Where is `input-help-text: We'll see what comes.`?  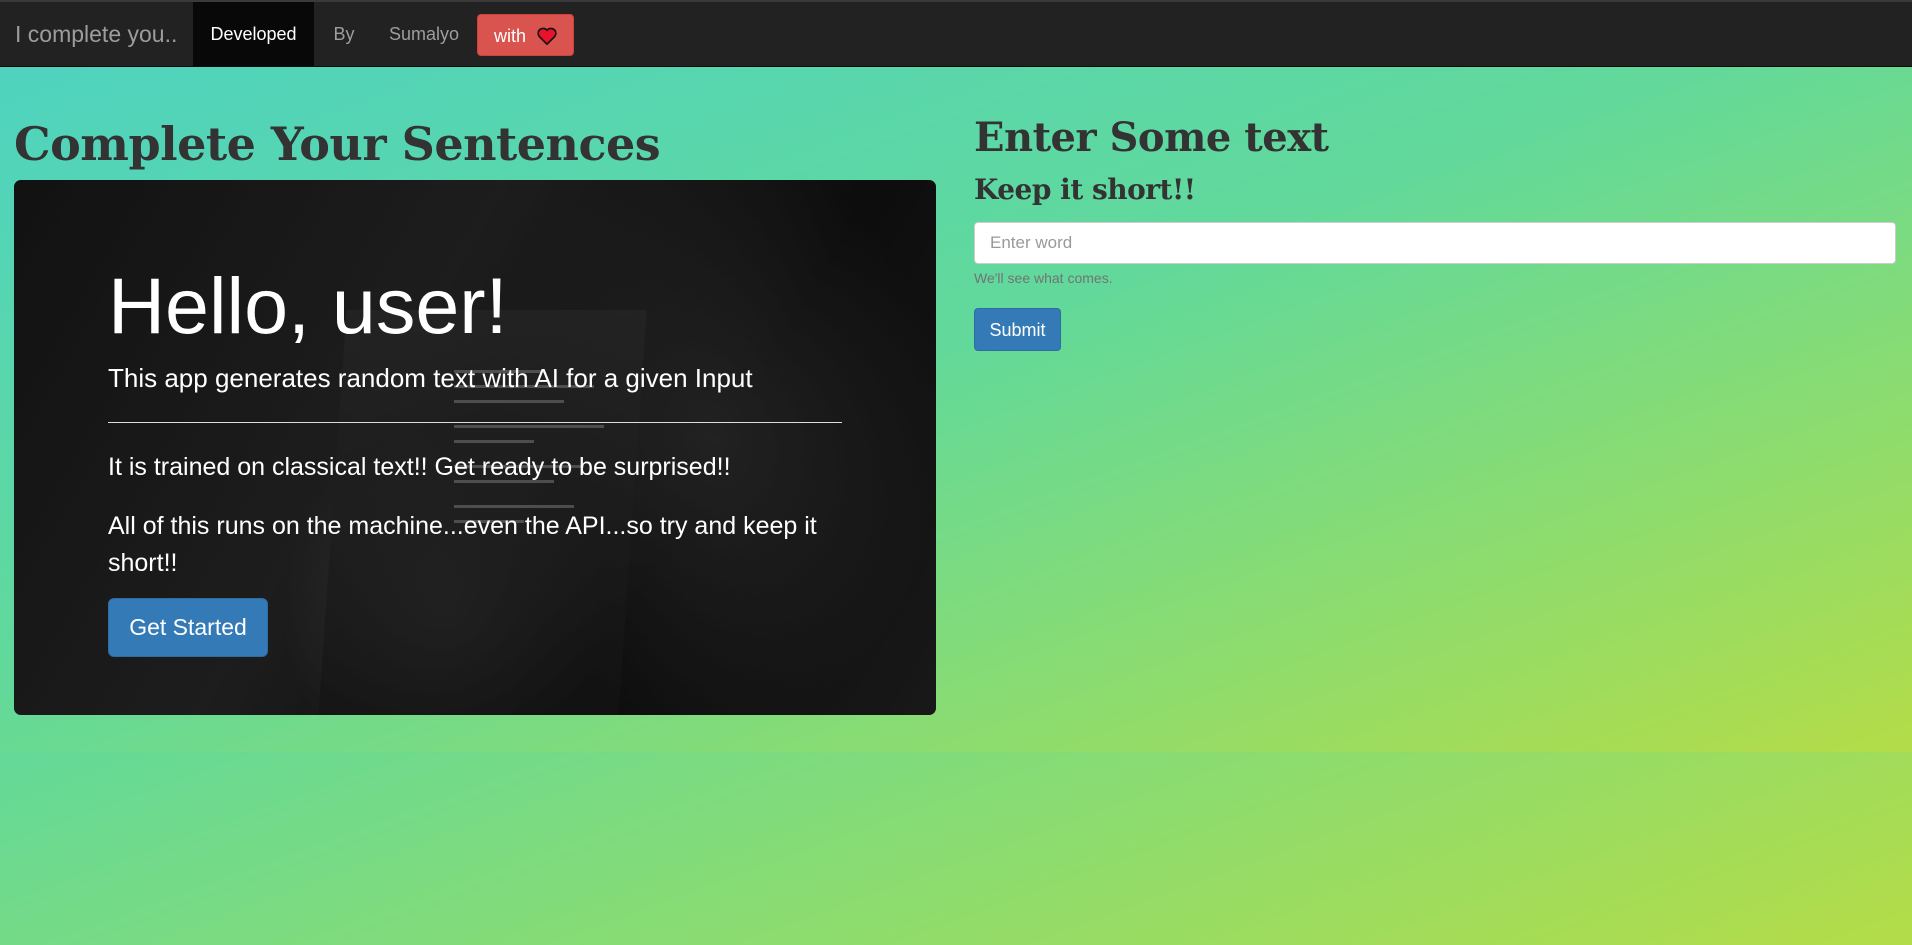
input-help-text: We'll see what comes. is located at coordinates (1043, 278).